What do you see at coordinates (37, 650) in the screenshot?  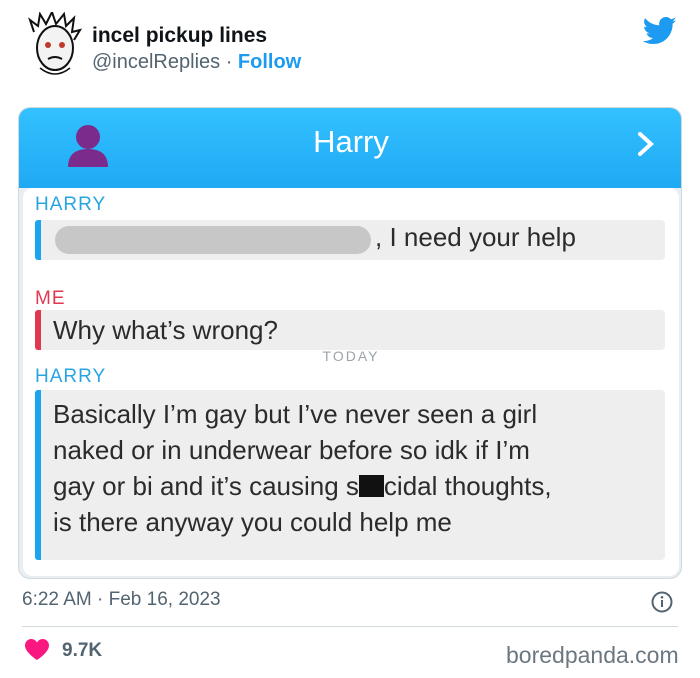 I see `heart-icon` at bounding box center [37, 650].